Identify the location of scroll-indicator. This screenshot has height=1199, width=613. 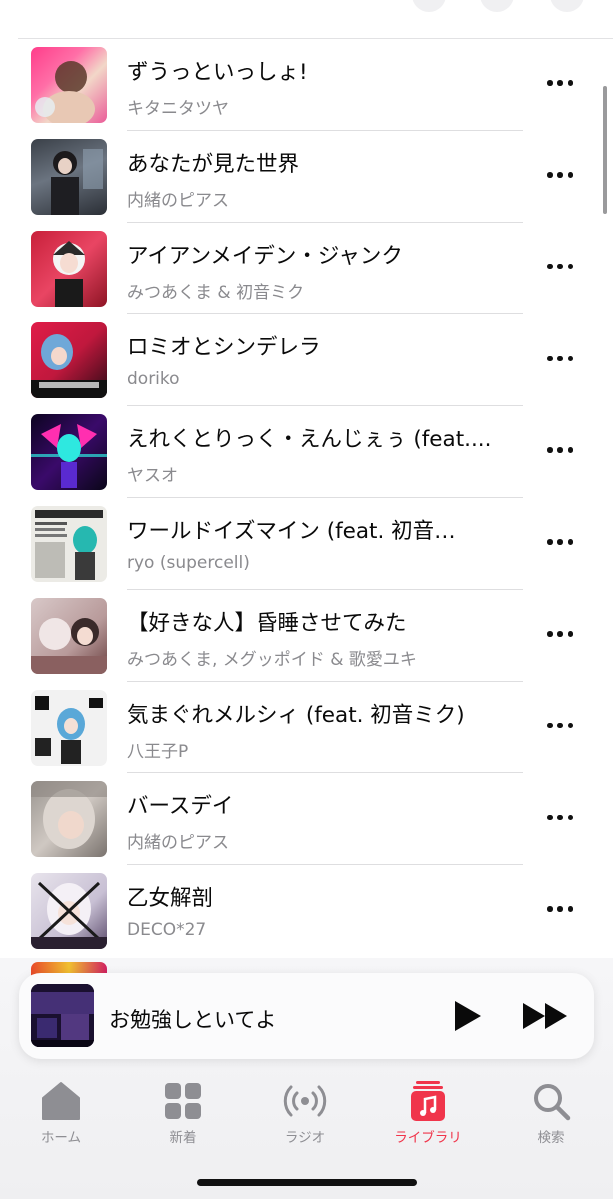
(605, 150).